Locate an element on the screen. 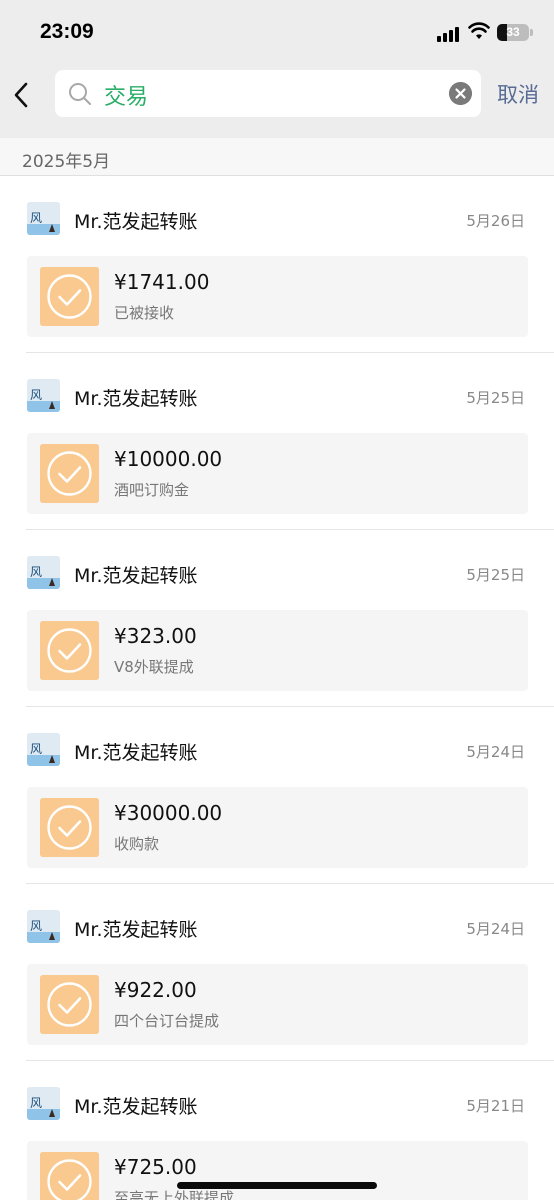  status-bar: 23:09 33 is located at coordinates (277, 31).